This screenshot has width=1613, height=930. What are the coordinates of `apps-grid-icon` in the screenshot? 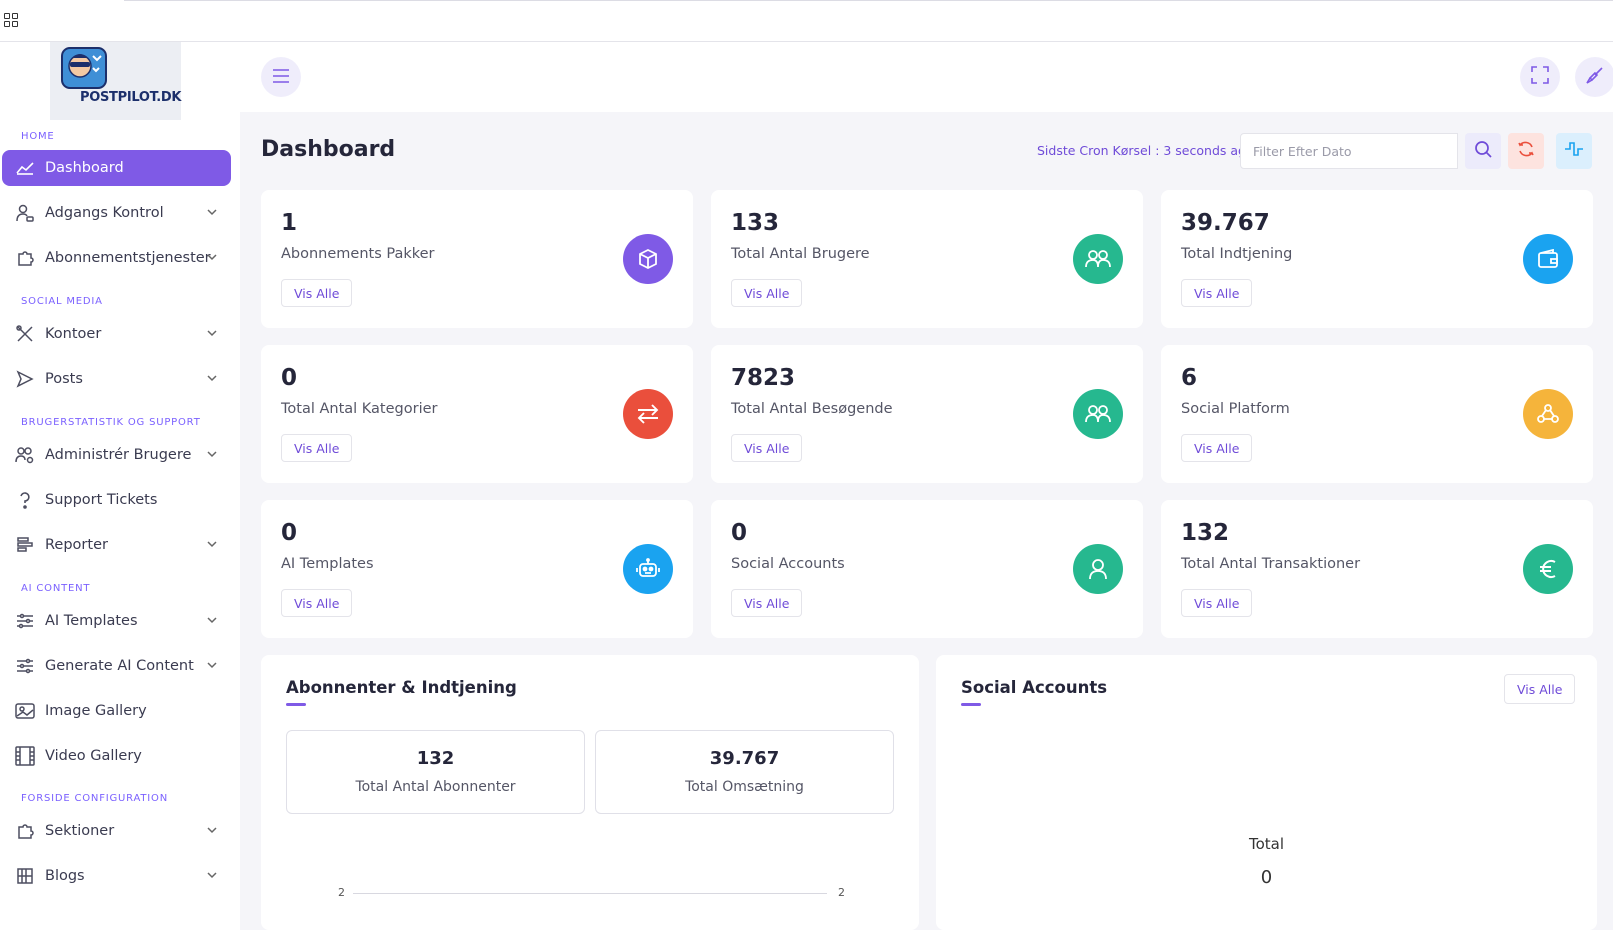 It's located at (11, 20).